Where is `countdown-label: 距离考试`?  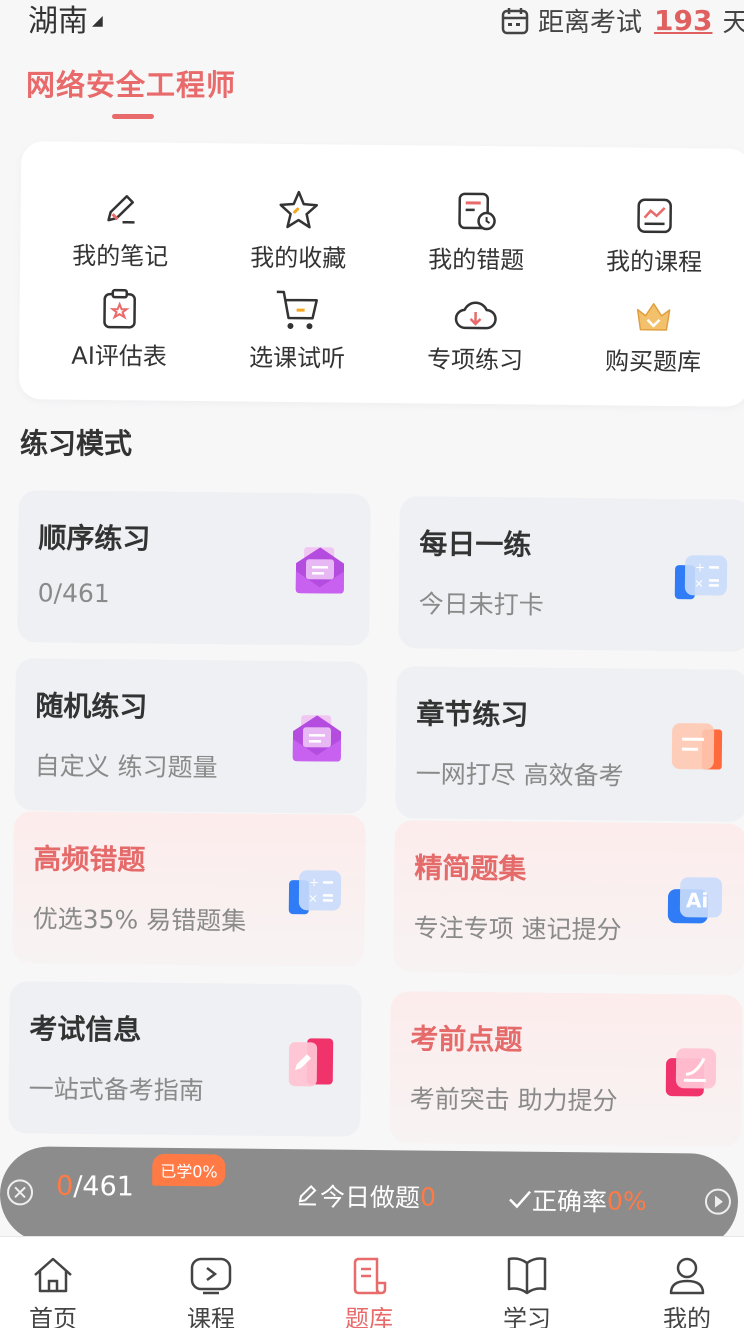 countdown-label: 距离考试 is located at coordinates (590, 23).